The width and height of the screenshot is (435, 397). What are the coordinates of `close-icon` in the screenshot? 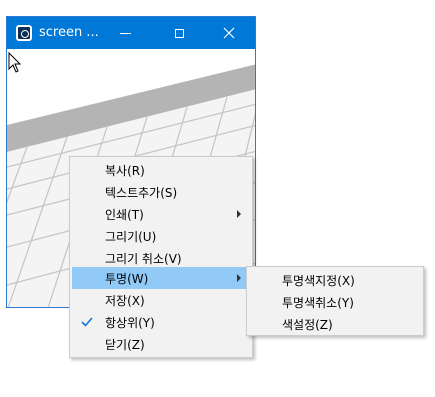 It's located at (229, 33).